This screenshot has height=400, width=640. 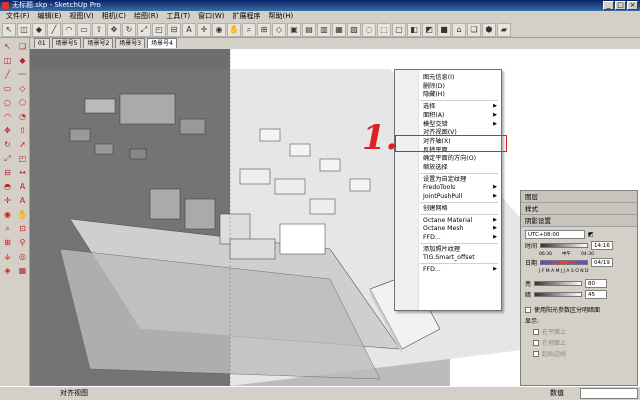 What do you see at coordinates (246, 16) in the screenshot?
I see `menu-extensions: 扩展程序` at bounding box center [246, 16].